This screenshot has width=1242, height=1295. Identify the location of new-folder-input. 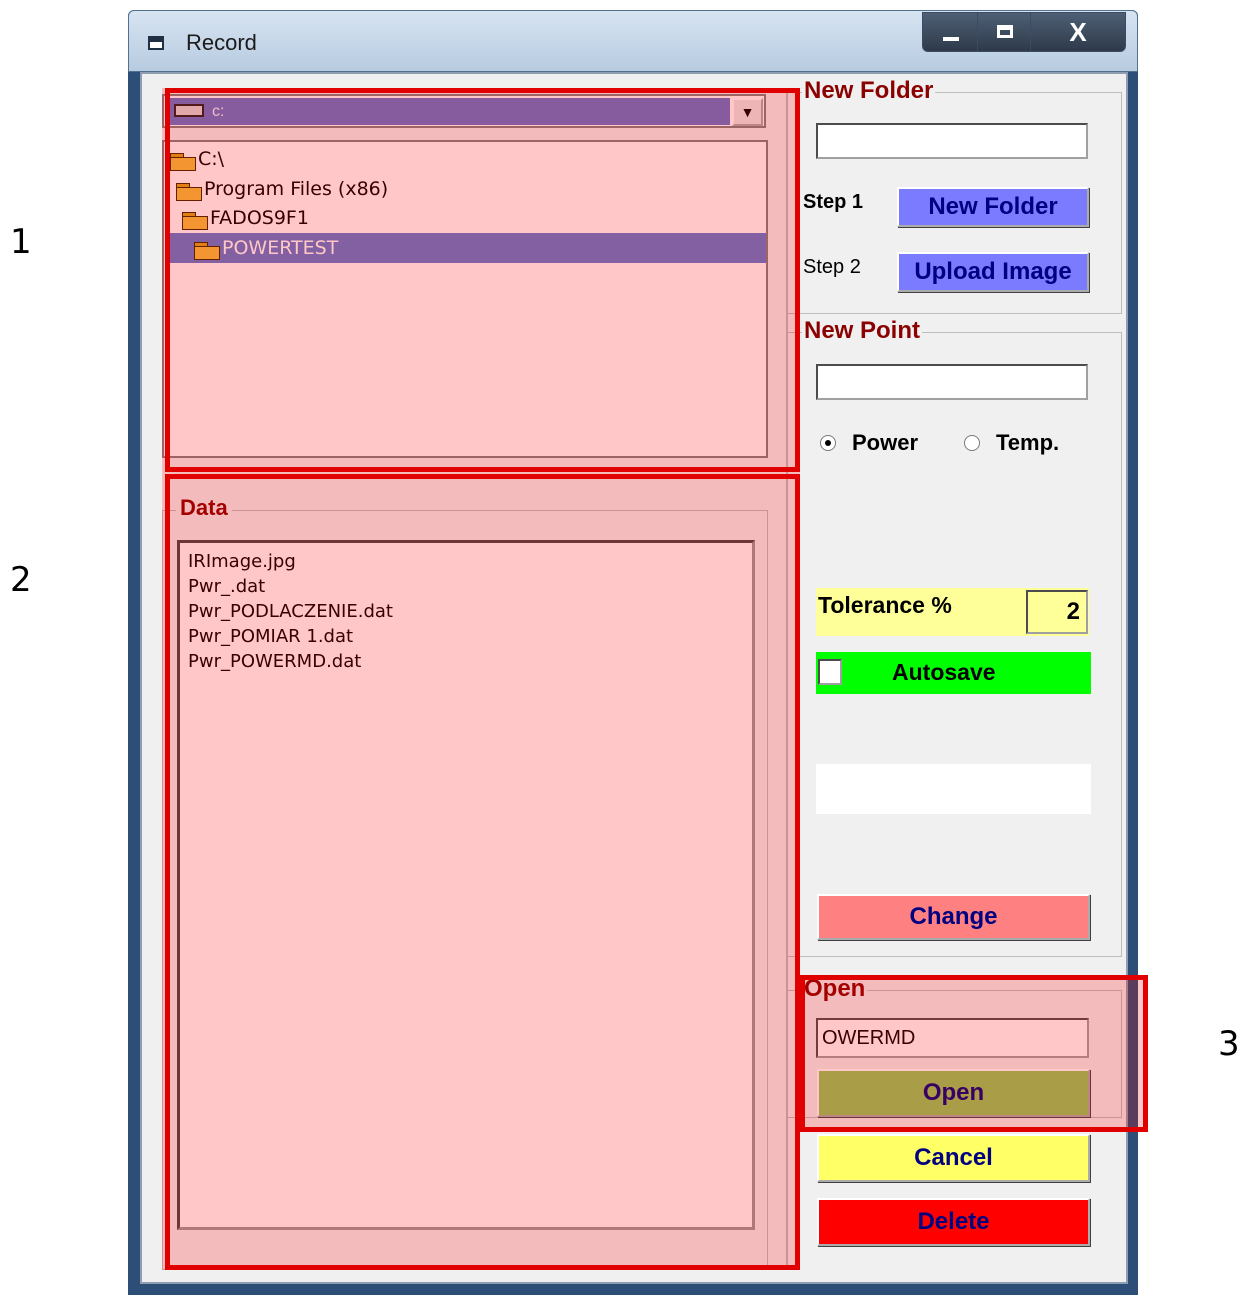
(952, 141).